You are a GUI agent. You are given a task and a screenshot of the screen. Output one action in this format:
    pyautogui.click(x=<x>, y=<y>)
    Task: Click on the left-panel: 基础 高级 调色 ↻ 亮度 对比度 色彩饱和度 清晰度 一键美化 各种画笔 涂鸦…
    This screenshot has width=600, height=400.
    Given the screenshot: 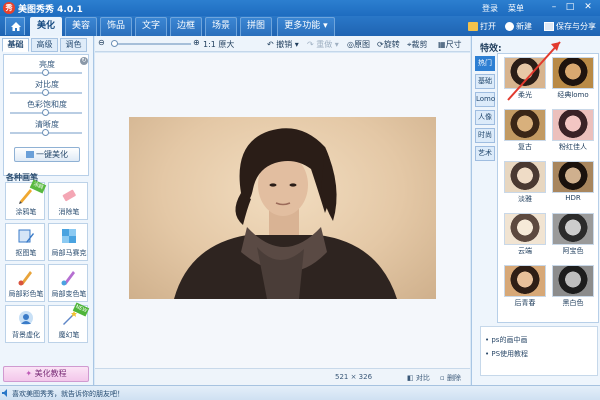 What is the action you would take?
    pyautogui.click(x=47, y=210)
    